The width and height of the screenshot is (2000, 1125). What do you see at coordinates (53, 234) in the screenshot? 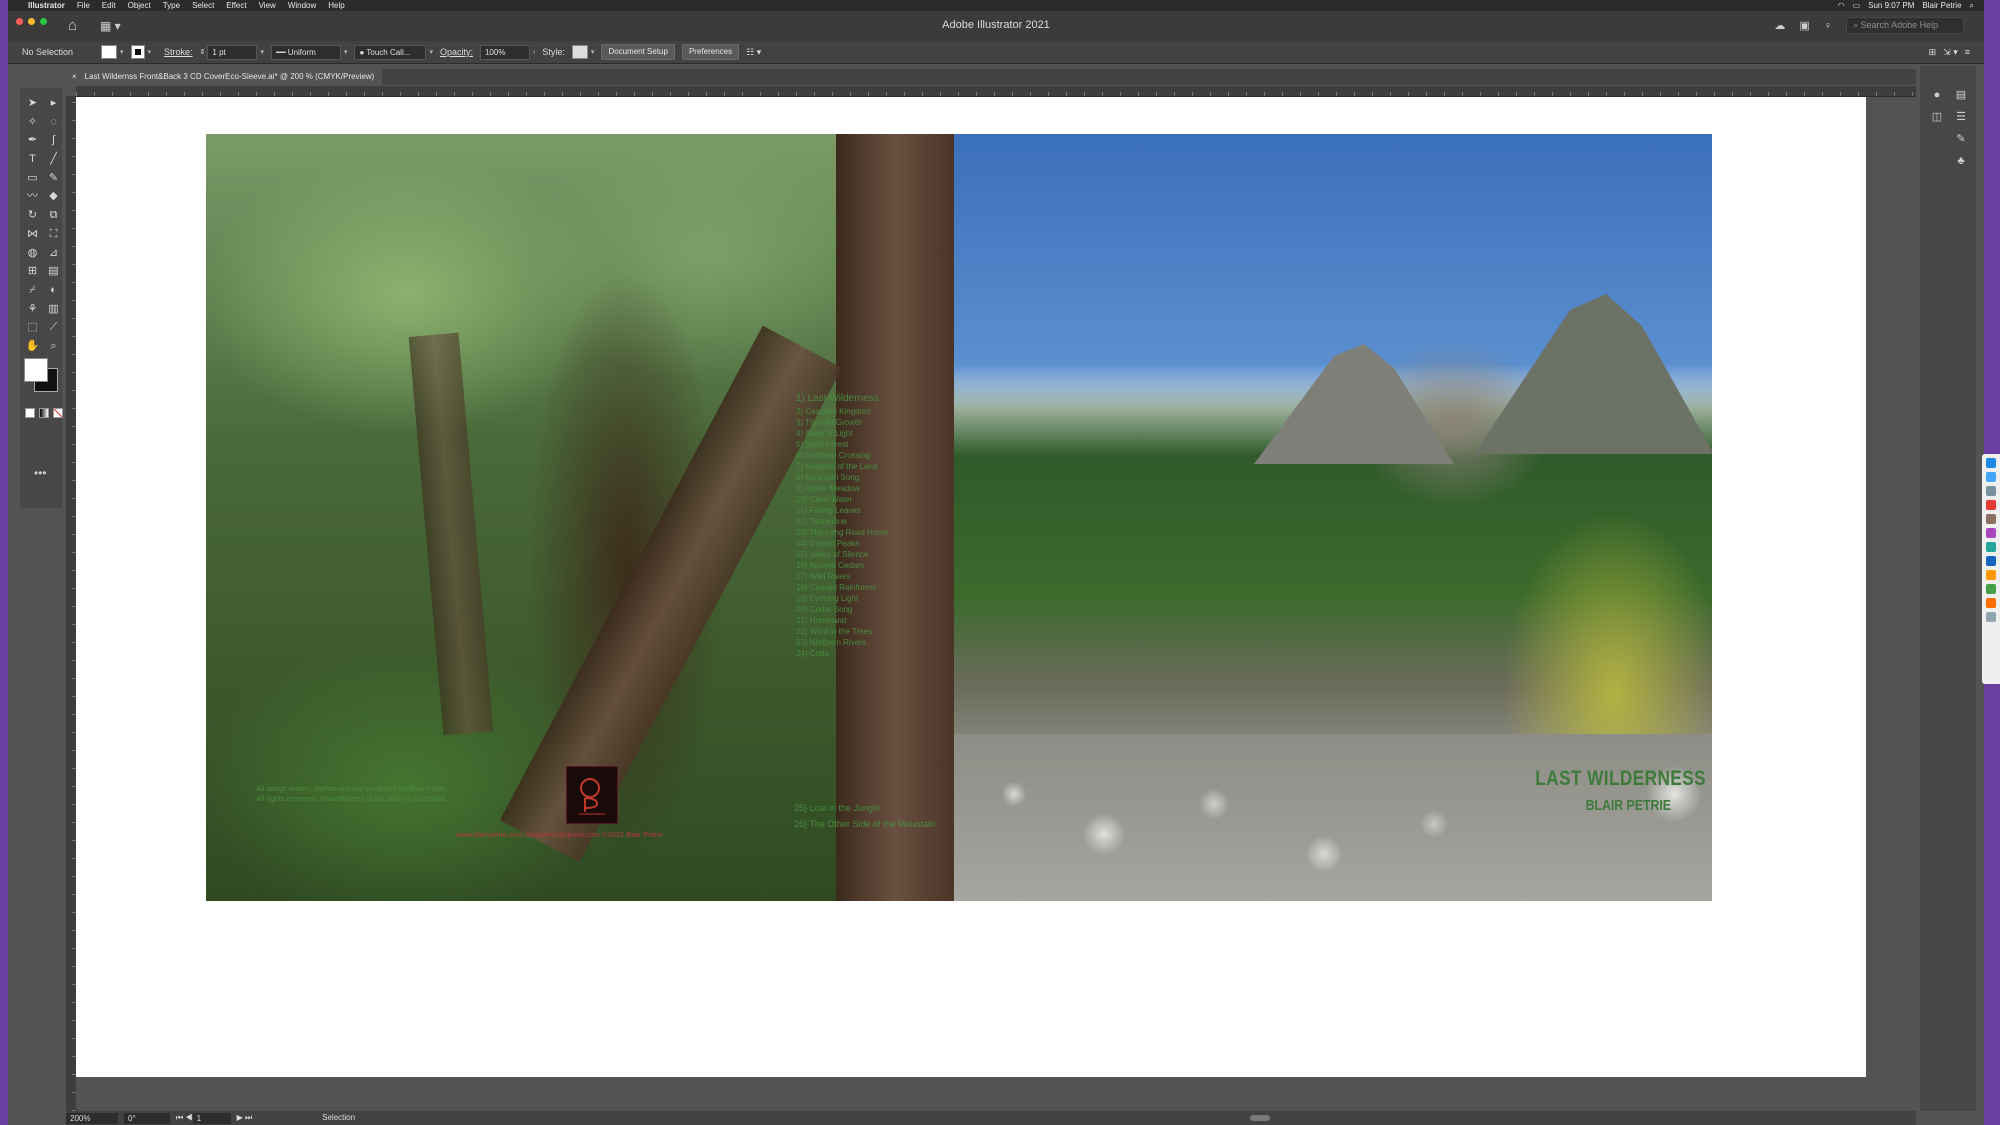
I see `free-transform-tool-icon: ⛶` at bounding box center [53, 234].